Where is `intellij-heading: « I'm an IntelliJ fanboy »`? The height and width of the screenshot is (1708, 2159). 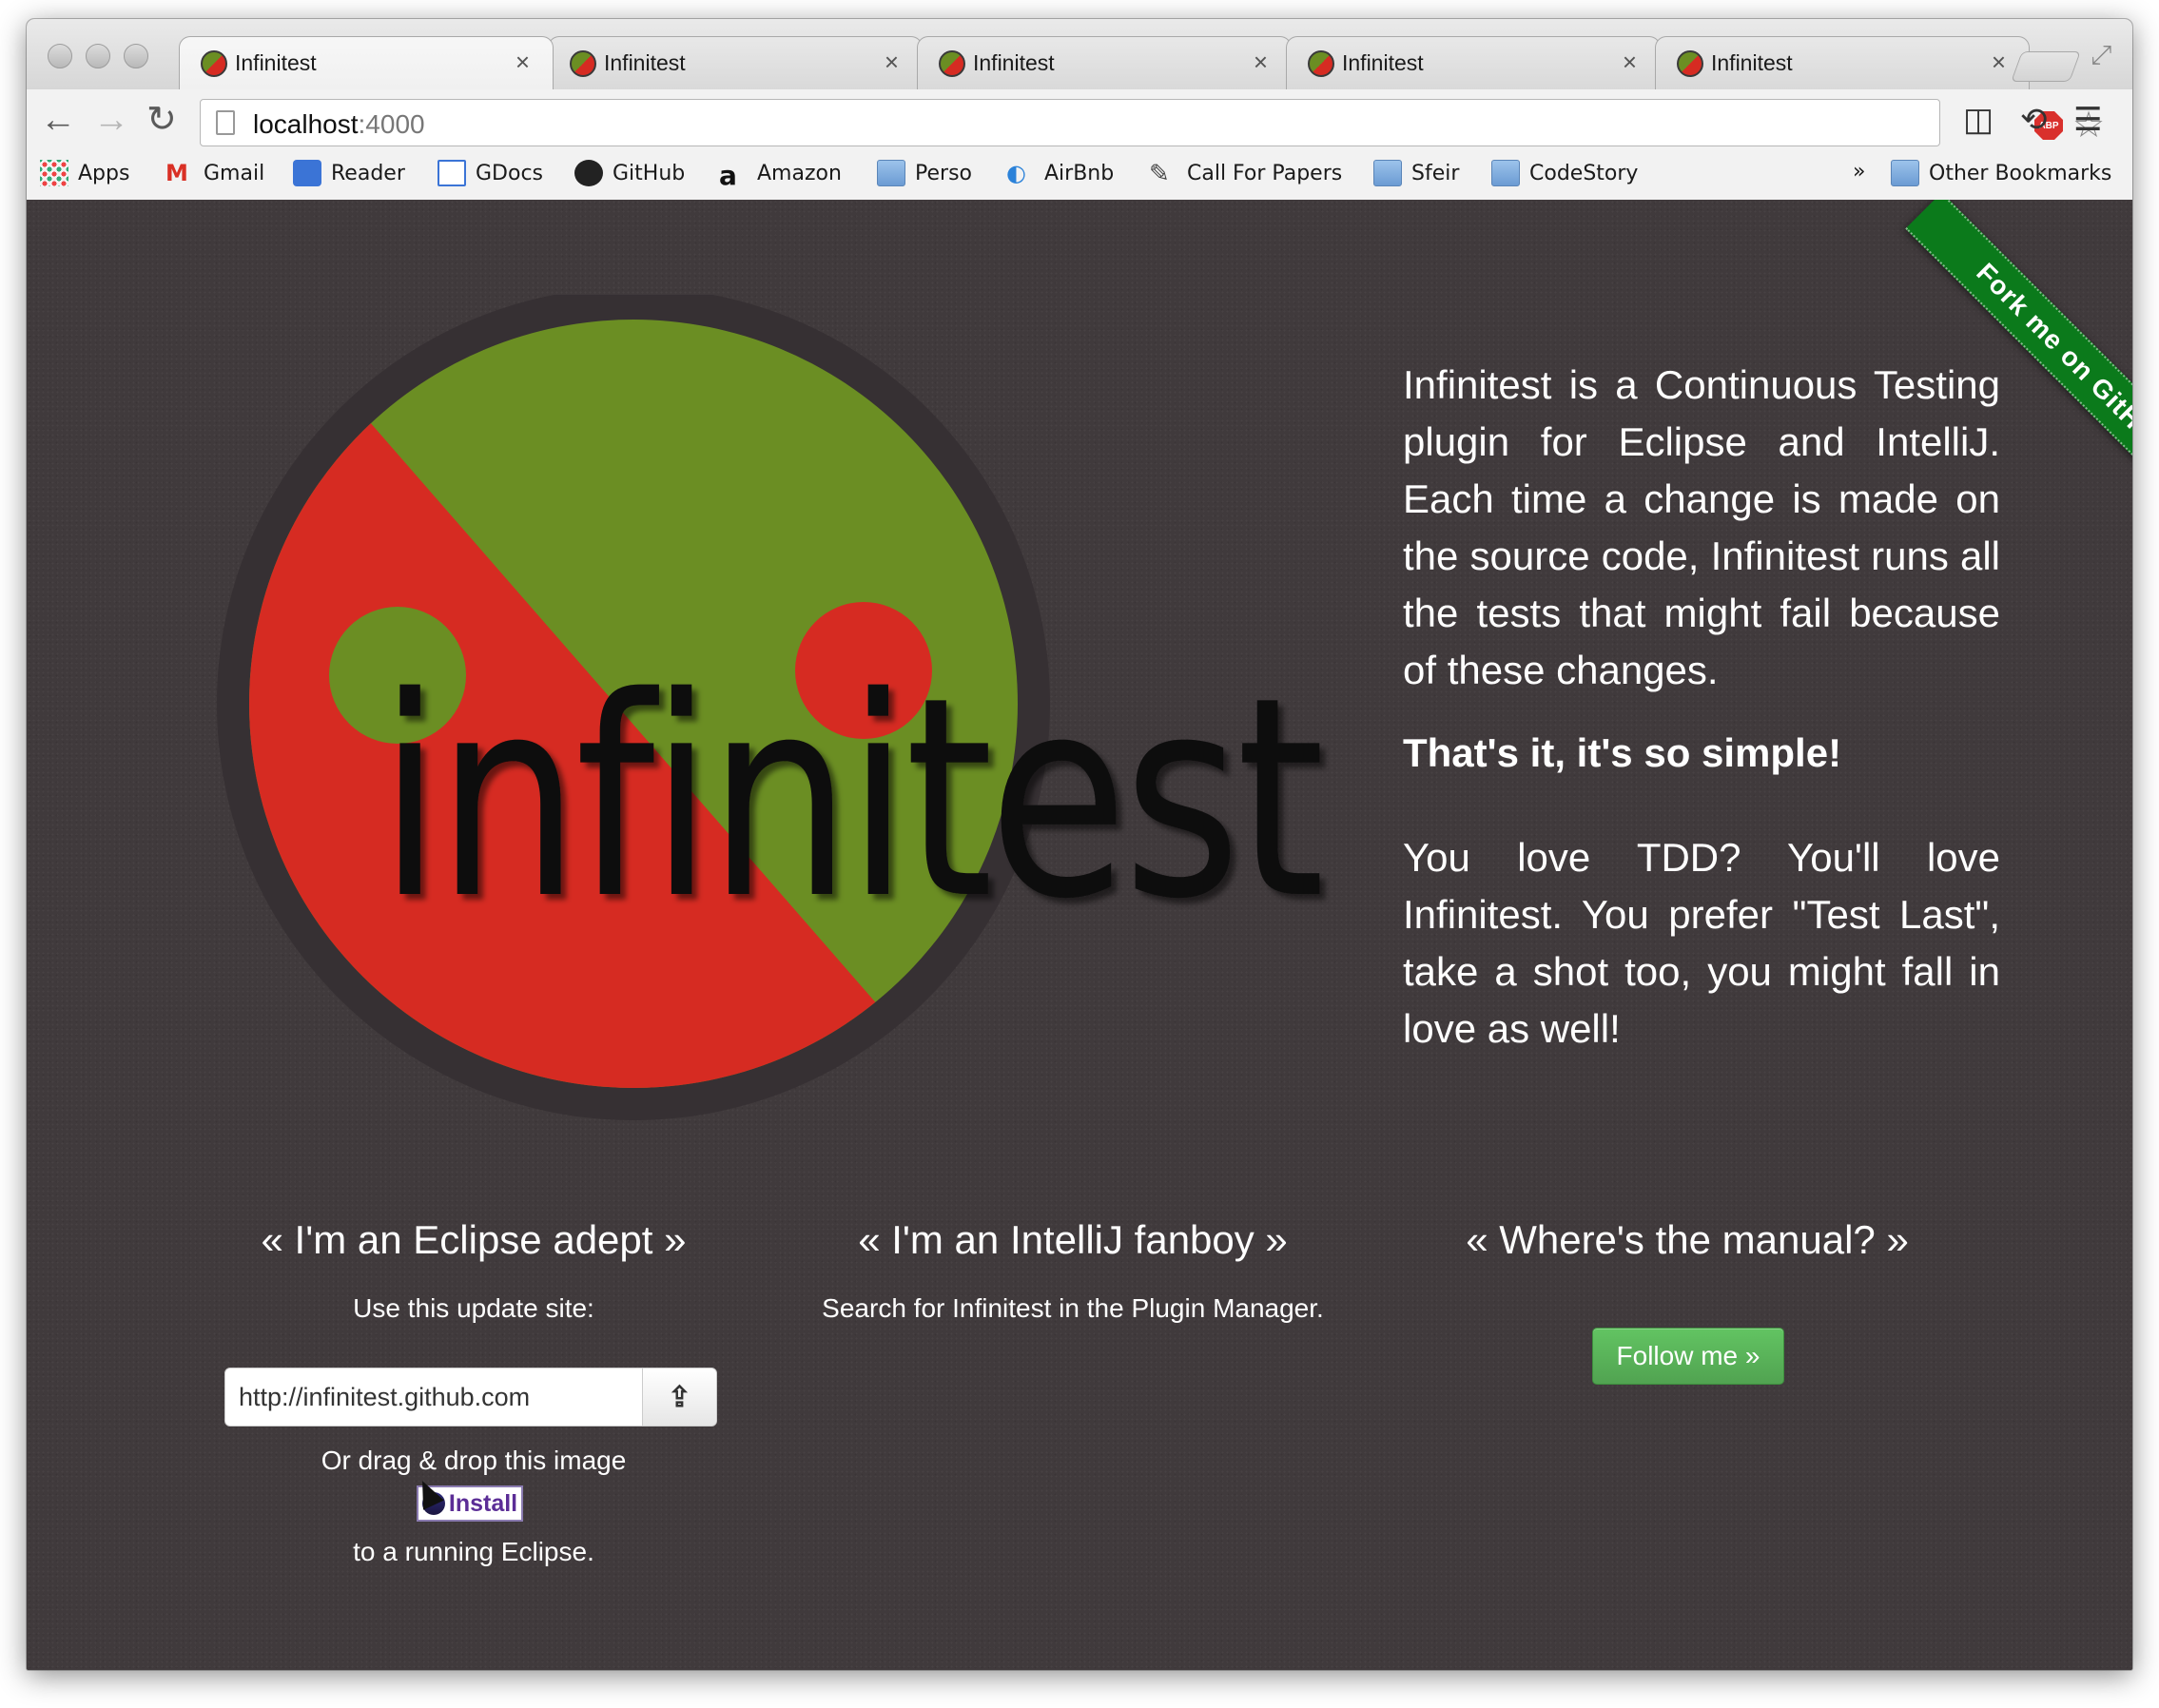
intellij-heading: « I'm an IntelliJ fanboy » is located at coordinates (1073, 1239).